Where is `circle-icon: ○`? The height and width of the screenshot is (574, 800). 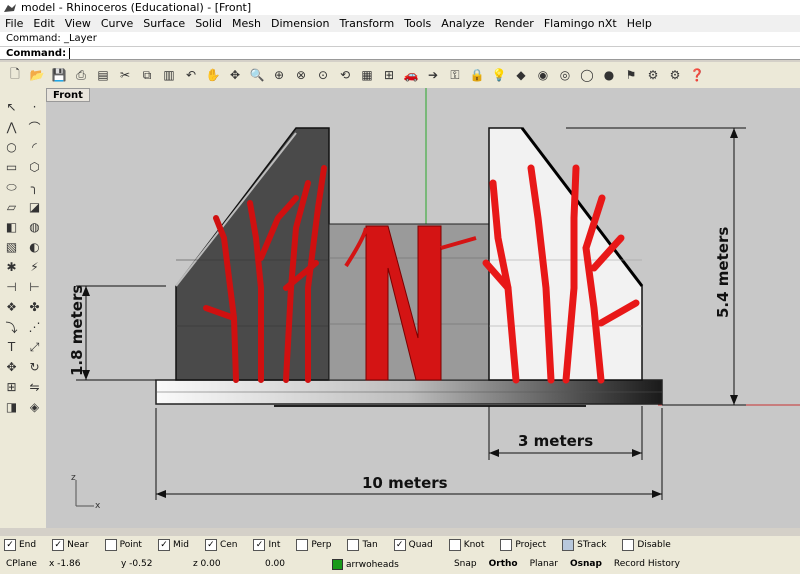 circle-icon: ○ is located at coordinates (12, 147).